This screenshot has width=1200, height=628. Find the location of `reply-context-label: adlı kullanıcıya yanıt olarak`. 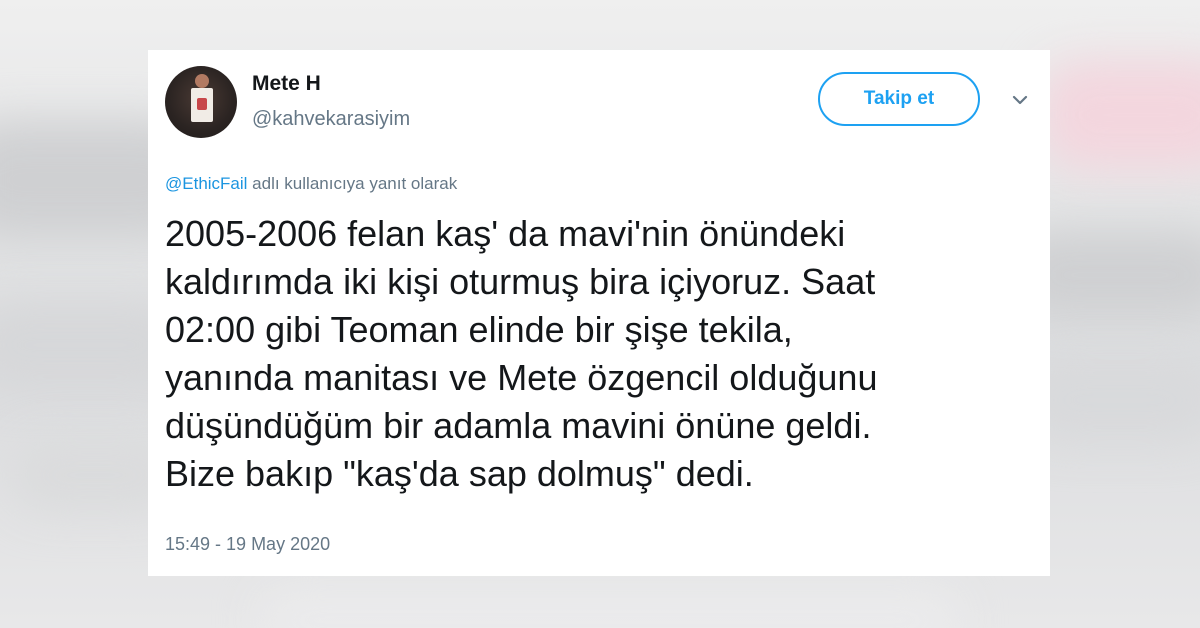

reply-context-label: adlı kullanıcıya yanıt olarak is located at coordinates (352, 183).